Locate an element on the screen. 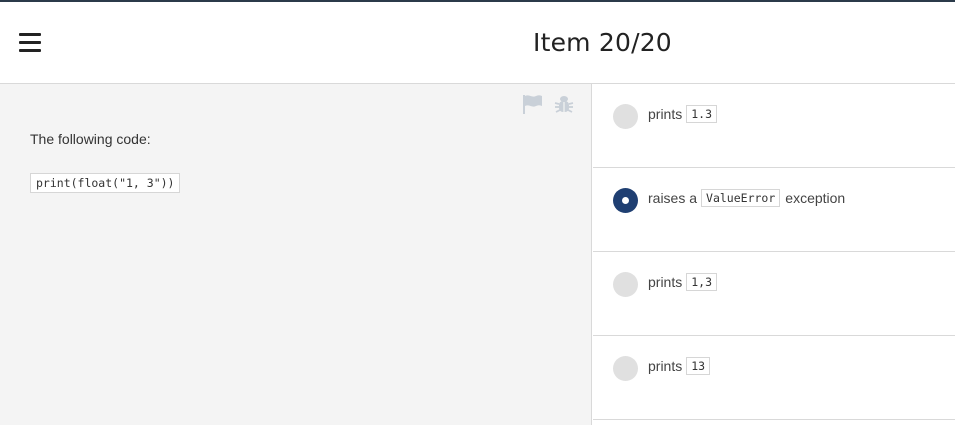 This screenshot has width=955, height=425. option-code: 1.3 is located at coordinates (702, 114).